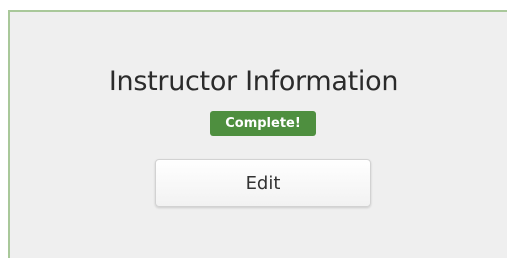 The image size is (507, 258). What do you see at coordinates (263, 123) in the screenshot?
I see `status-badge: Complete!` at bounding box center [263, 123].